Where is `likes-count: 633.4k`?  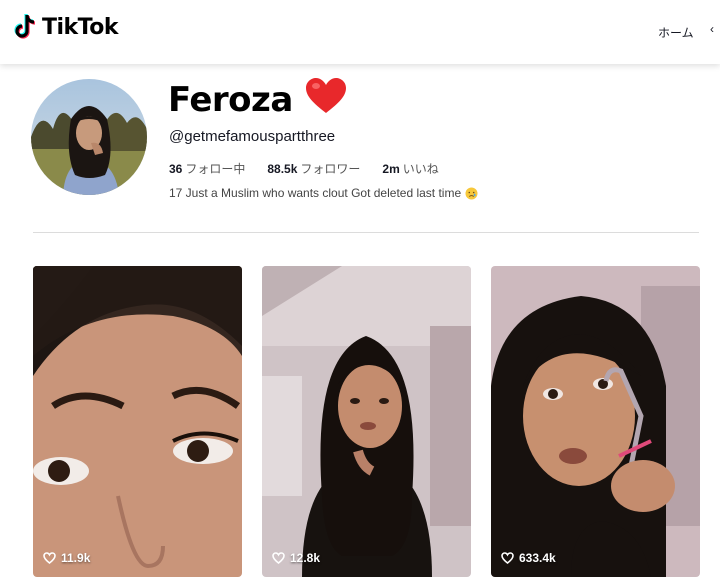
likes-count: 633.4k is located at coordinates (528, 558).